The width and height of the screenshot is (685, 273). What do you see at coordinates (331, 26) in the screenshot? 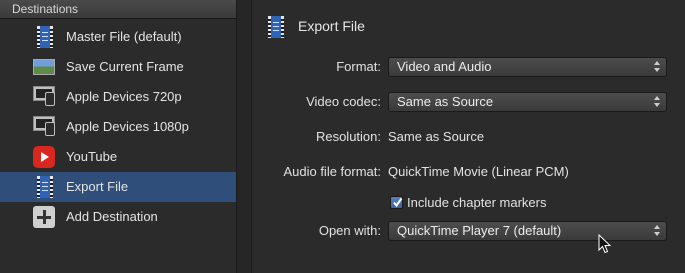
I see `panel-title: Export File` at bounding box center [331, 26].